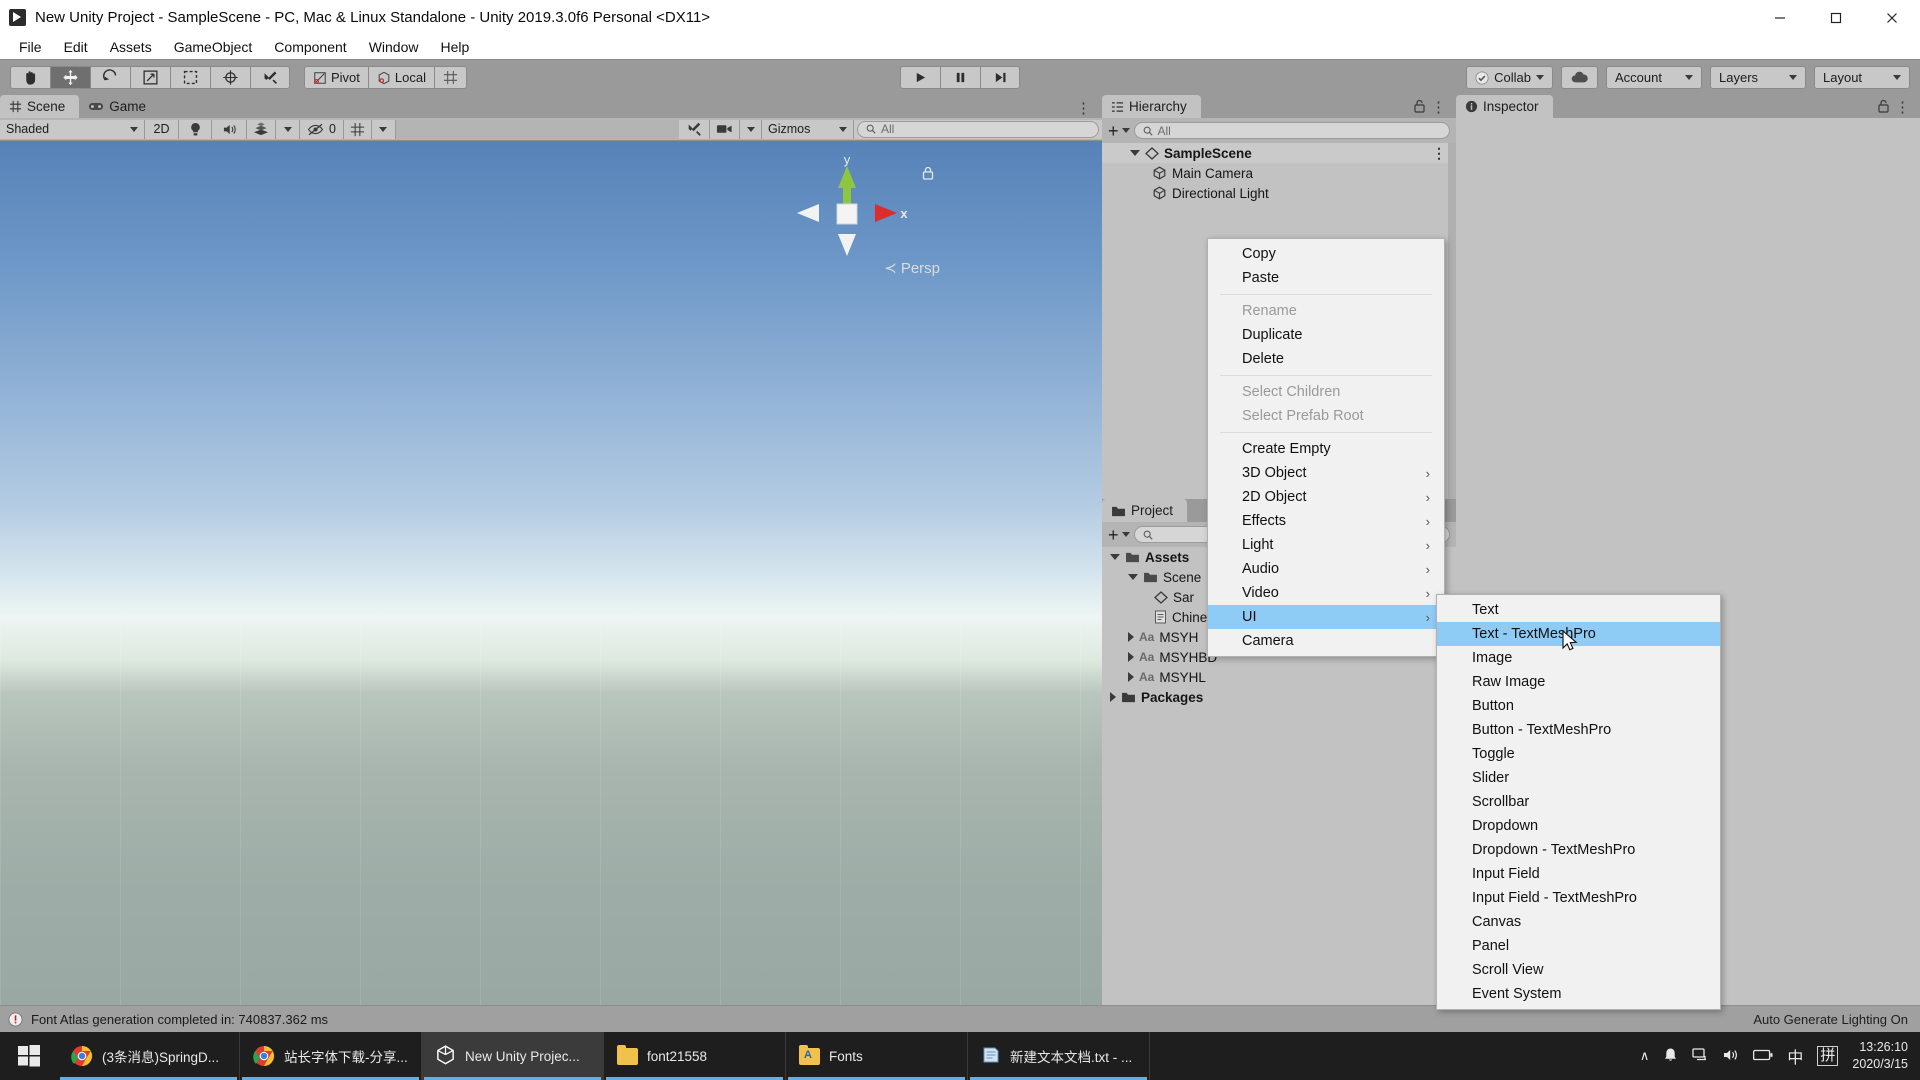  What do you see at coordinates (150, 77) in the screenshot?
I see `scale-tool` at bounding box center [150, 77].